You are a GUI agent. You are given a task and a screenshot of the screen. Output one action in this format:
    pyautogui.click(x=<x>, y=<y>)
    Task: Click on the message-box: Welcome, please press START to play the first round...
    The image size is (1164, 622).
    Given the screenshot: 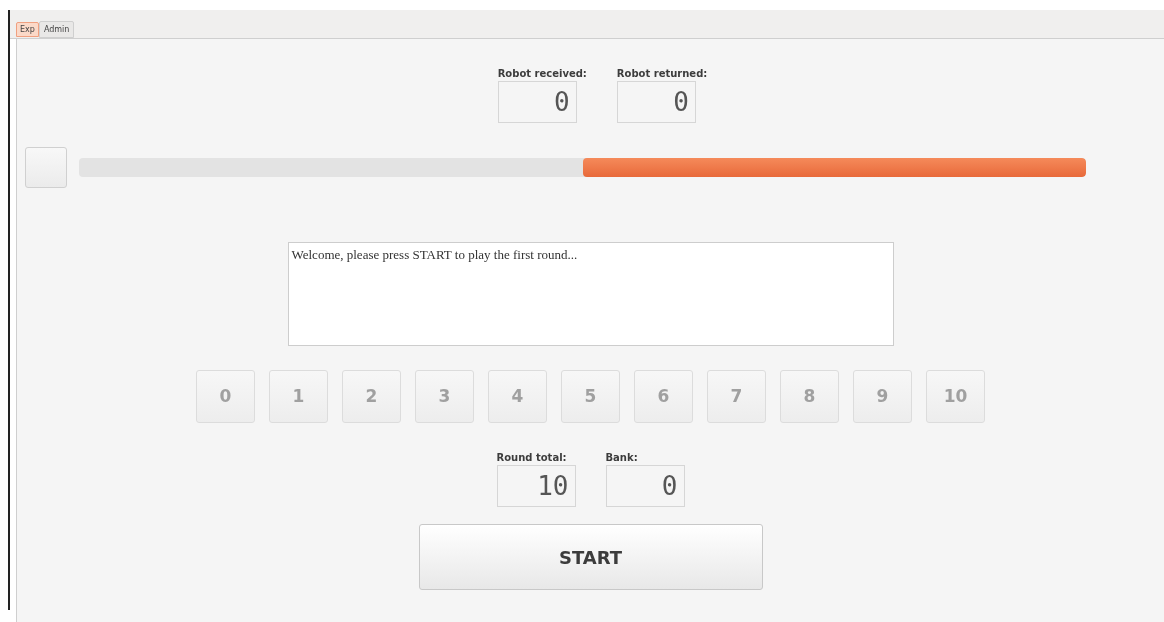 What is the action you would take?
    pyautogui.click(x=590, y=294)
    